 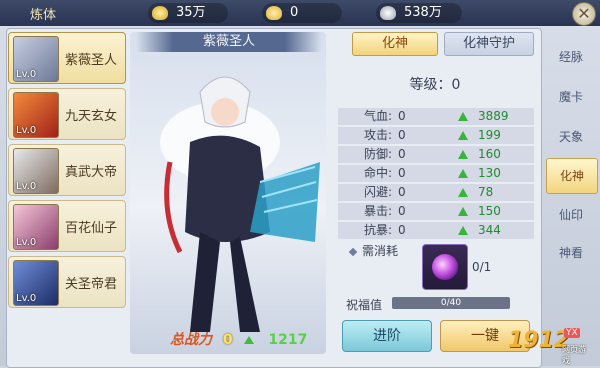 I want to click on level-text: 等级：0, so click(x=435, y=85).